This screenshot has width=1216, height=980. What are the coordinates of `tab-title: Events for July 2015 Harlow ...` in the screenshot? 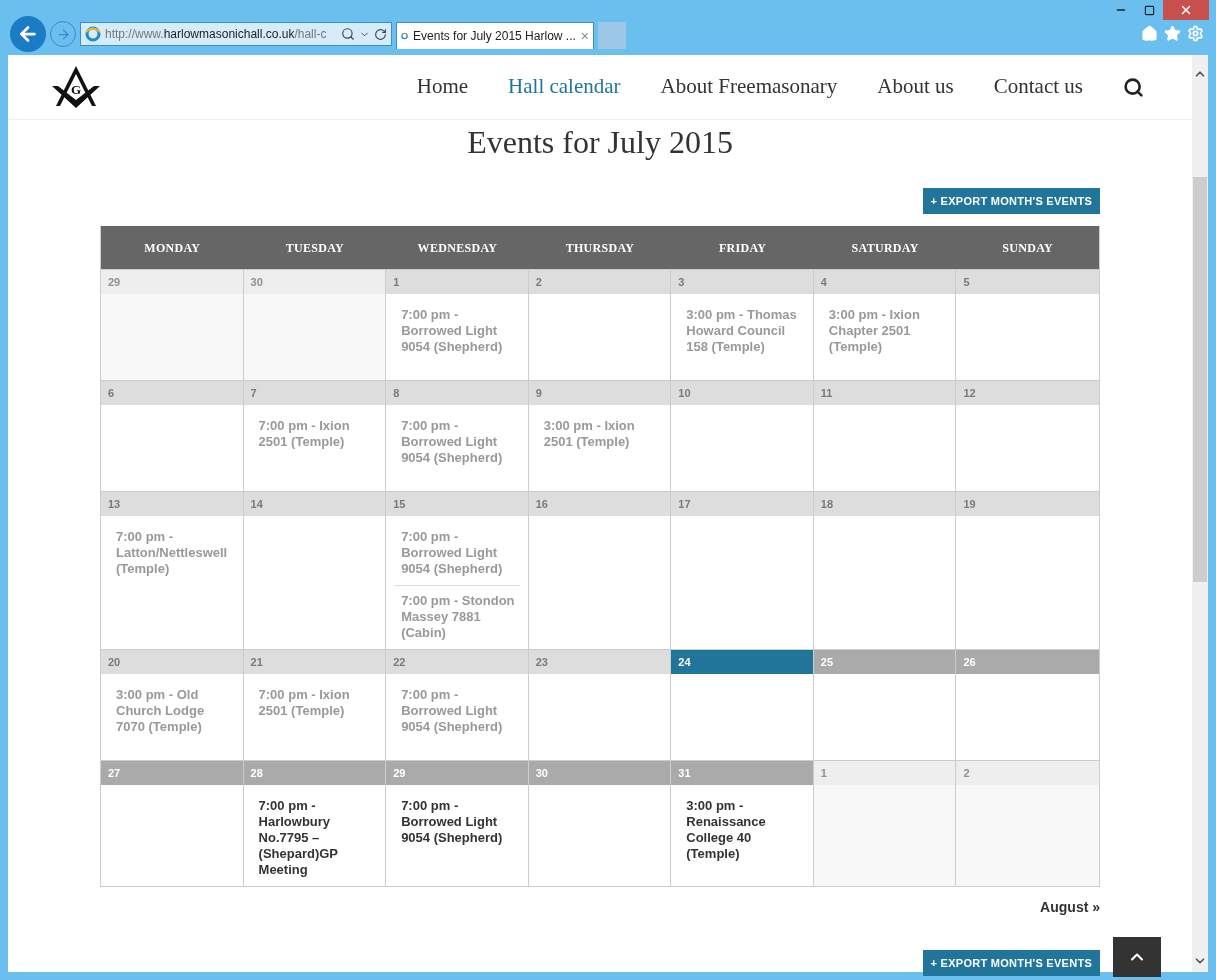 It's located at (494, 36).